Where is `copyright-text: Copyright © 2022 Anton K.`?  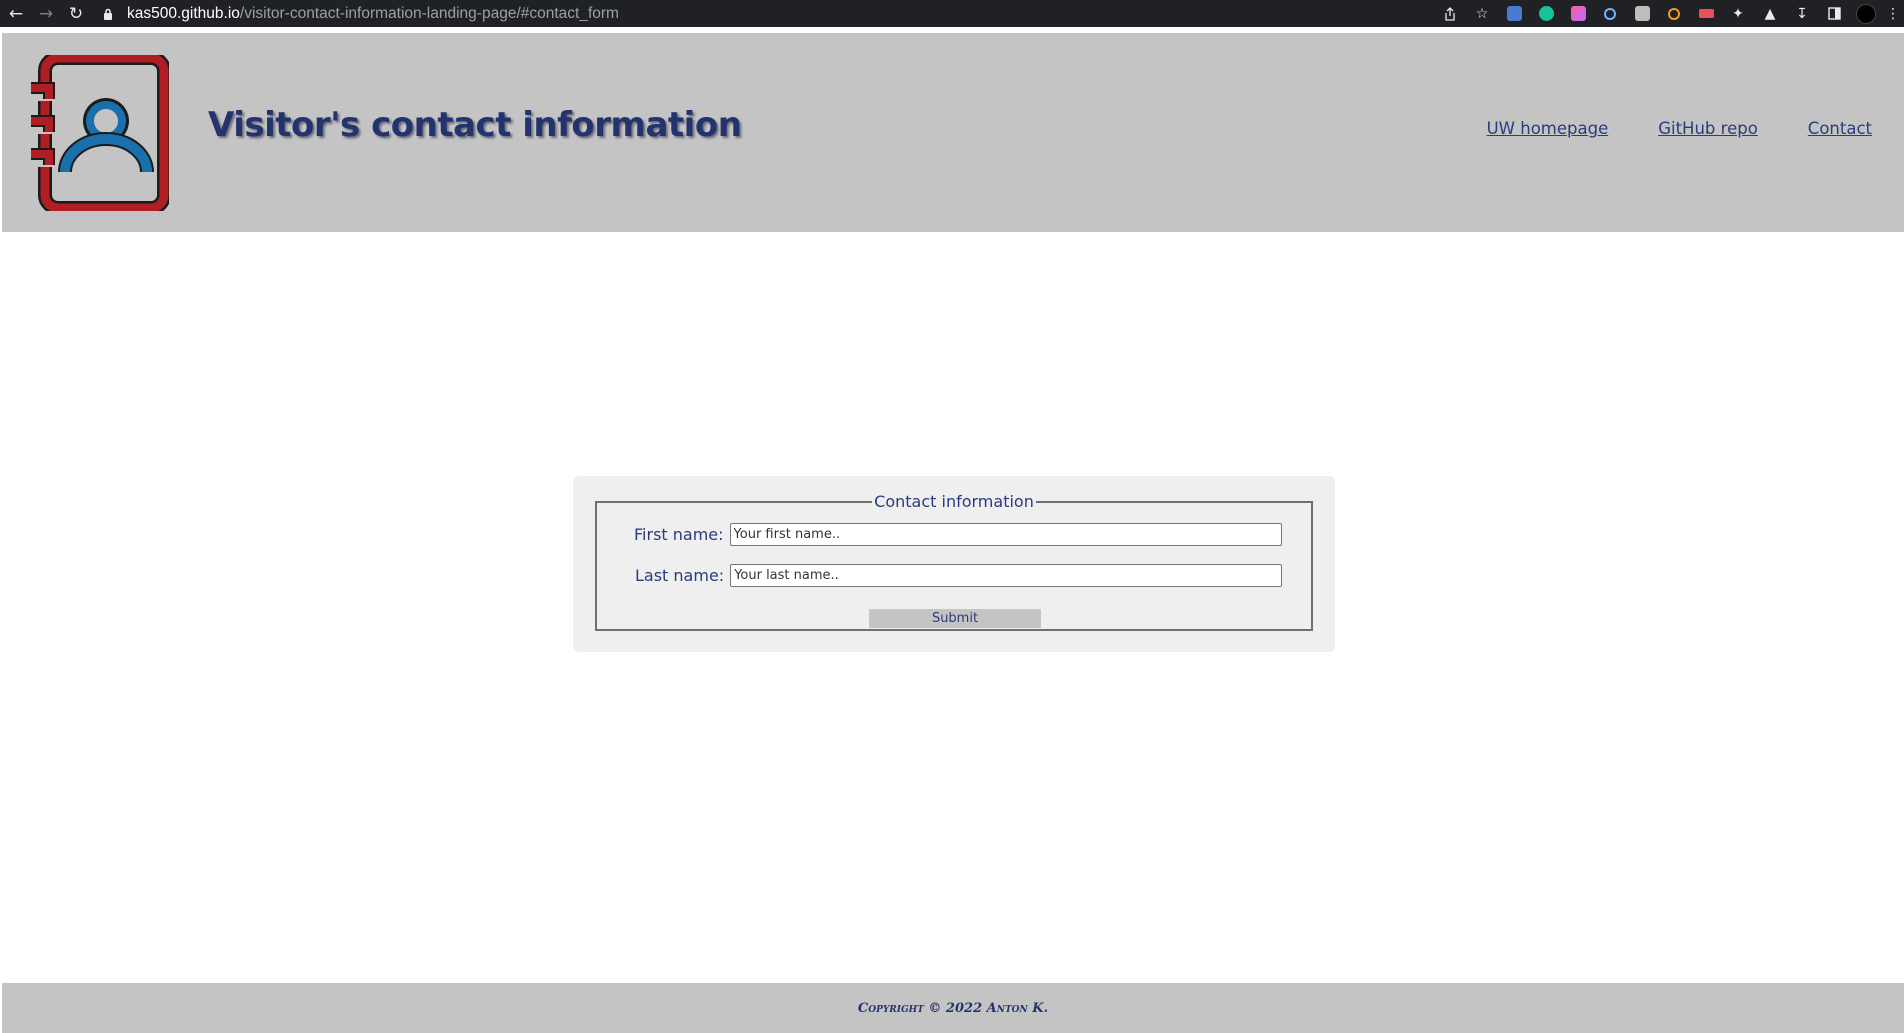 copyright-text: Copyright © 2022 Anton K. is located at coordinates (953, 1008).